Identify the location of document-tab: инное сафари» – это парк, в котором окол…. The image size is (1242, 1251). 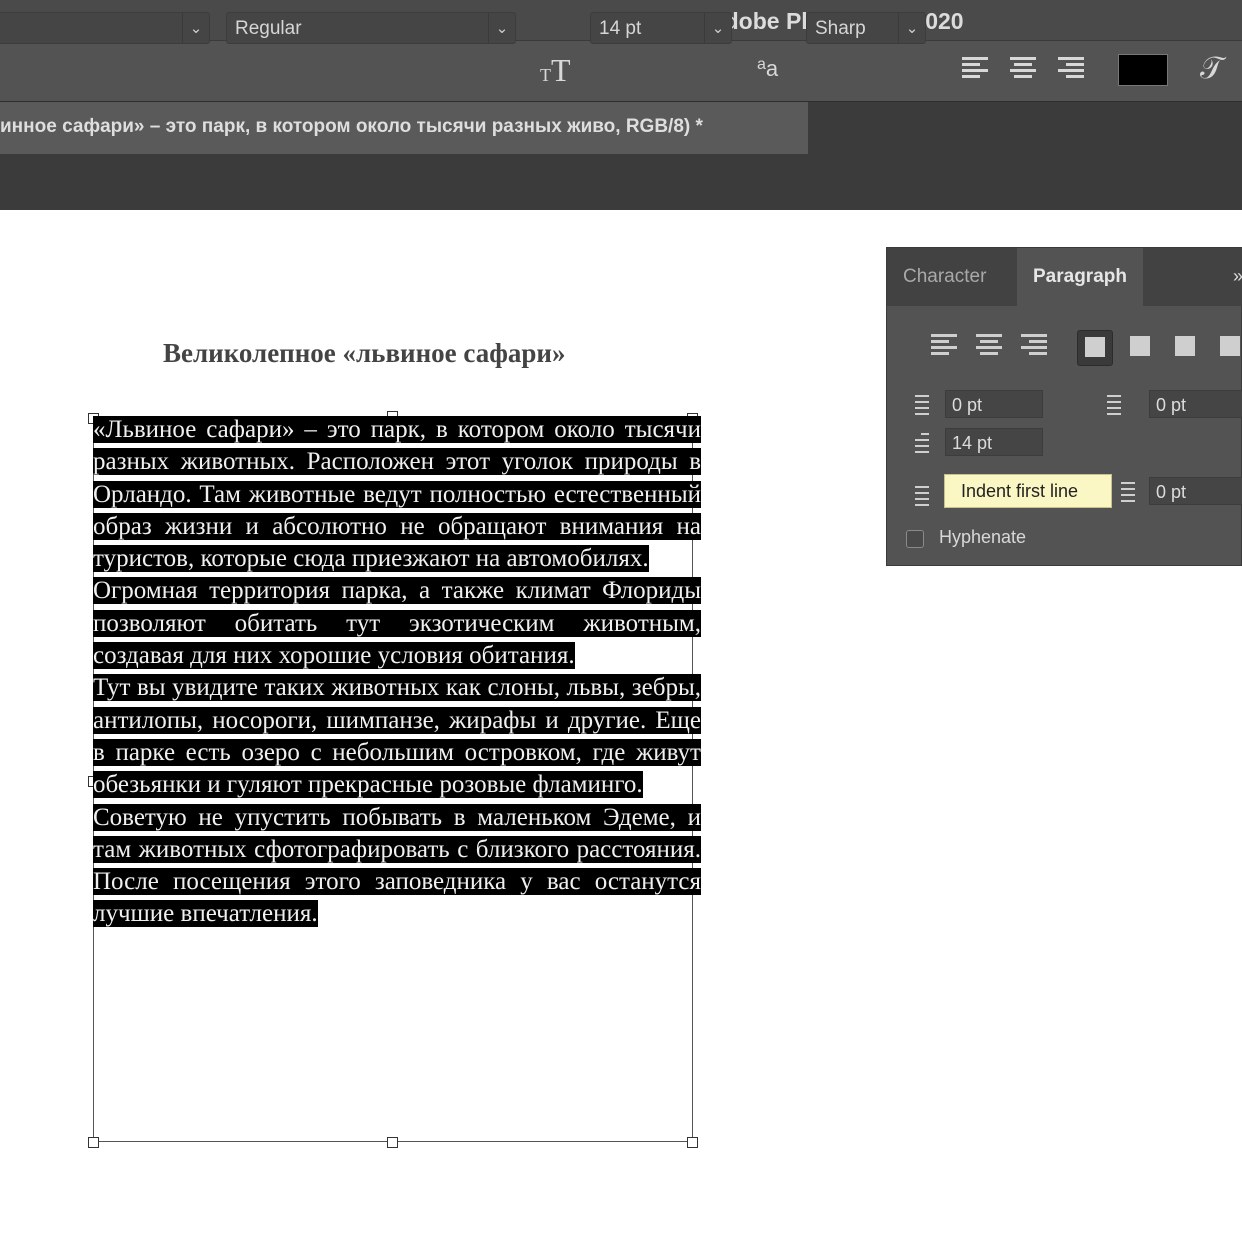
(404, 128).